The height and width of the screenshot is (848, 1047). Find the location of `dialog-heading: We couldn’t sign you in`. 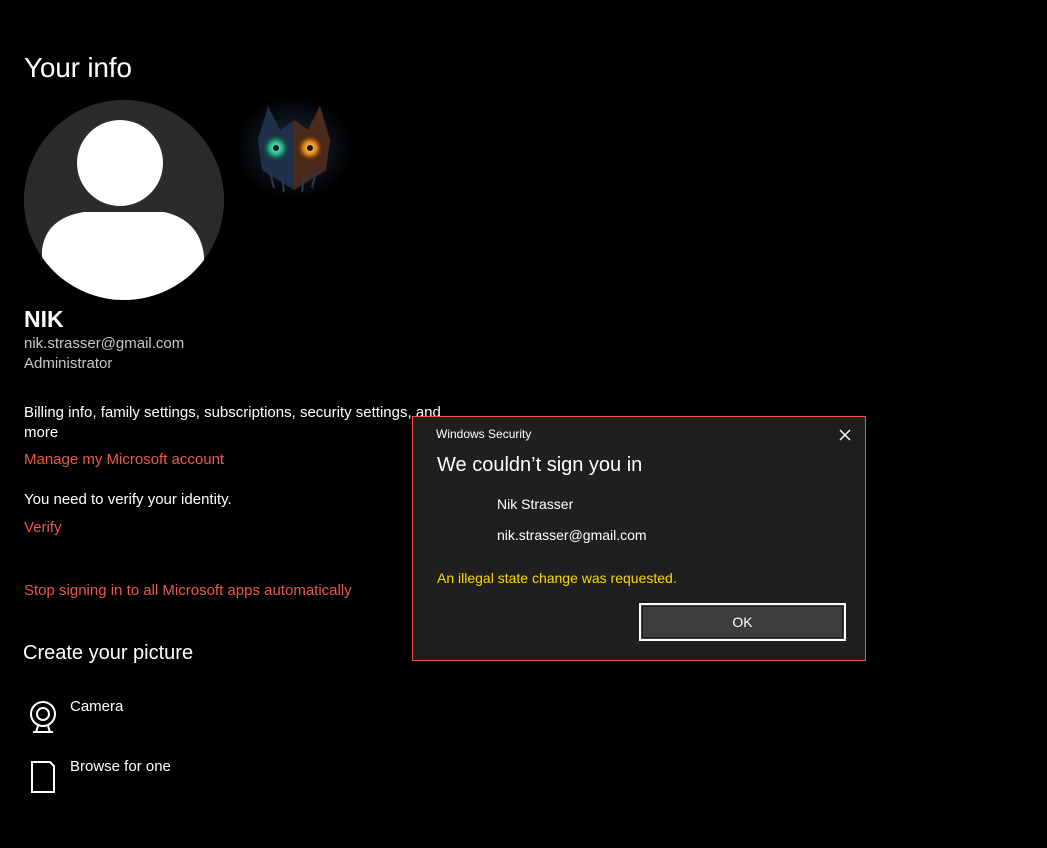

dialog-heading: We couldn’t sign you in is located at coordinates (540, 465).